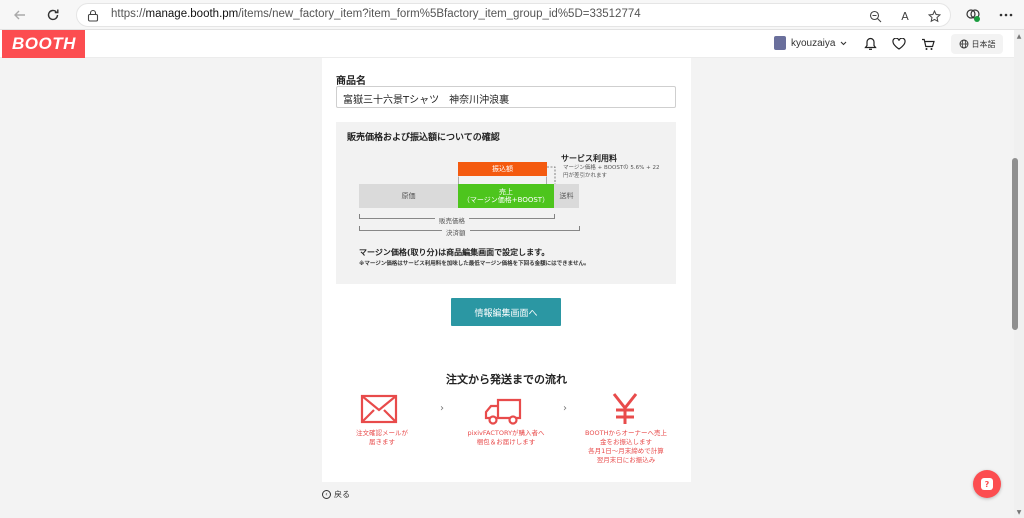 The height and width of the screenshot is (518, 1024). I want to click on help-button: ?, so click(987, 484).